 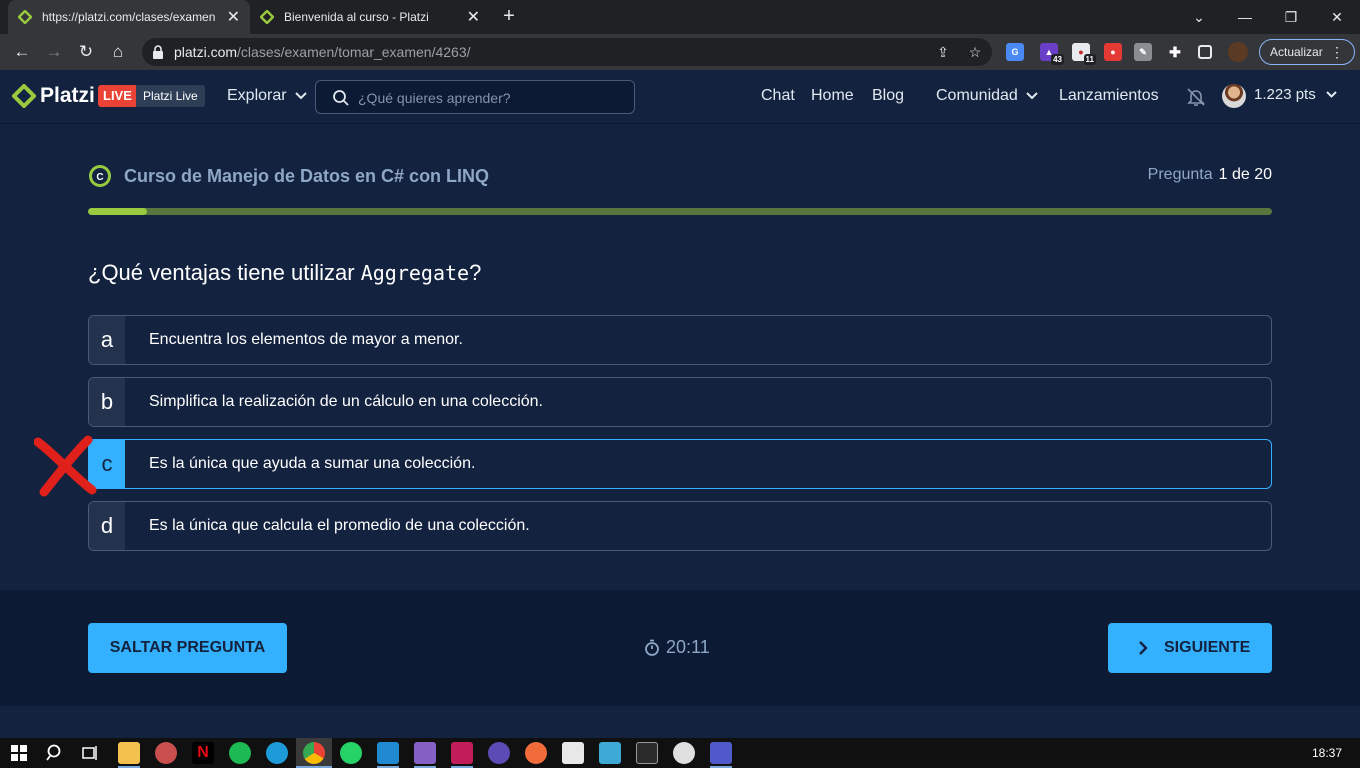 I want to click on visual-studio-icon, so click(x=425, y=753).